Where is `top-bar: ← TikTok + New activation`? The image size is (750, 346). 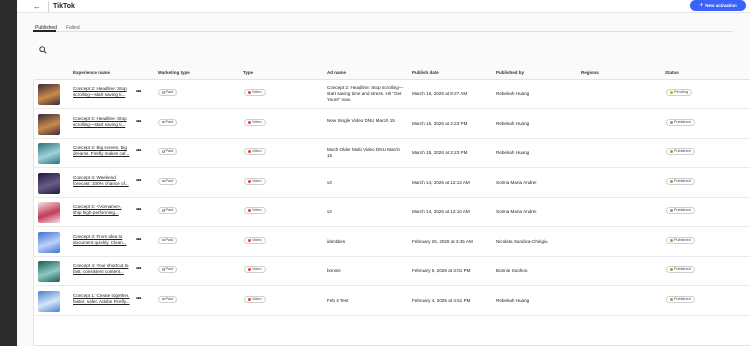
top-bar: ← TikTok + New activation is located at coordinates (383, 6).